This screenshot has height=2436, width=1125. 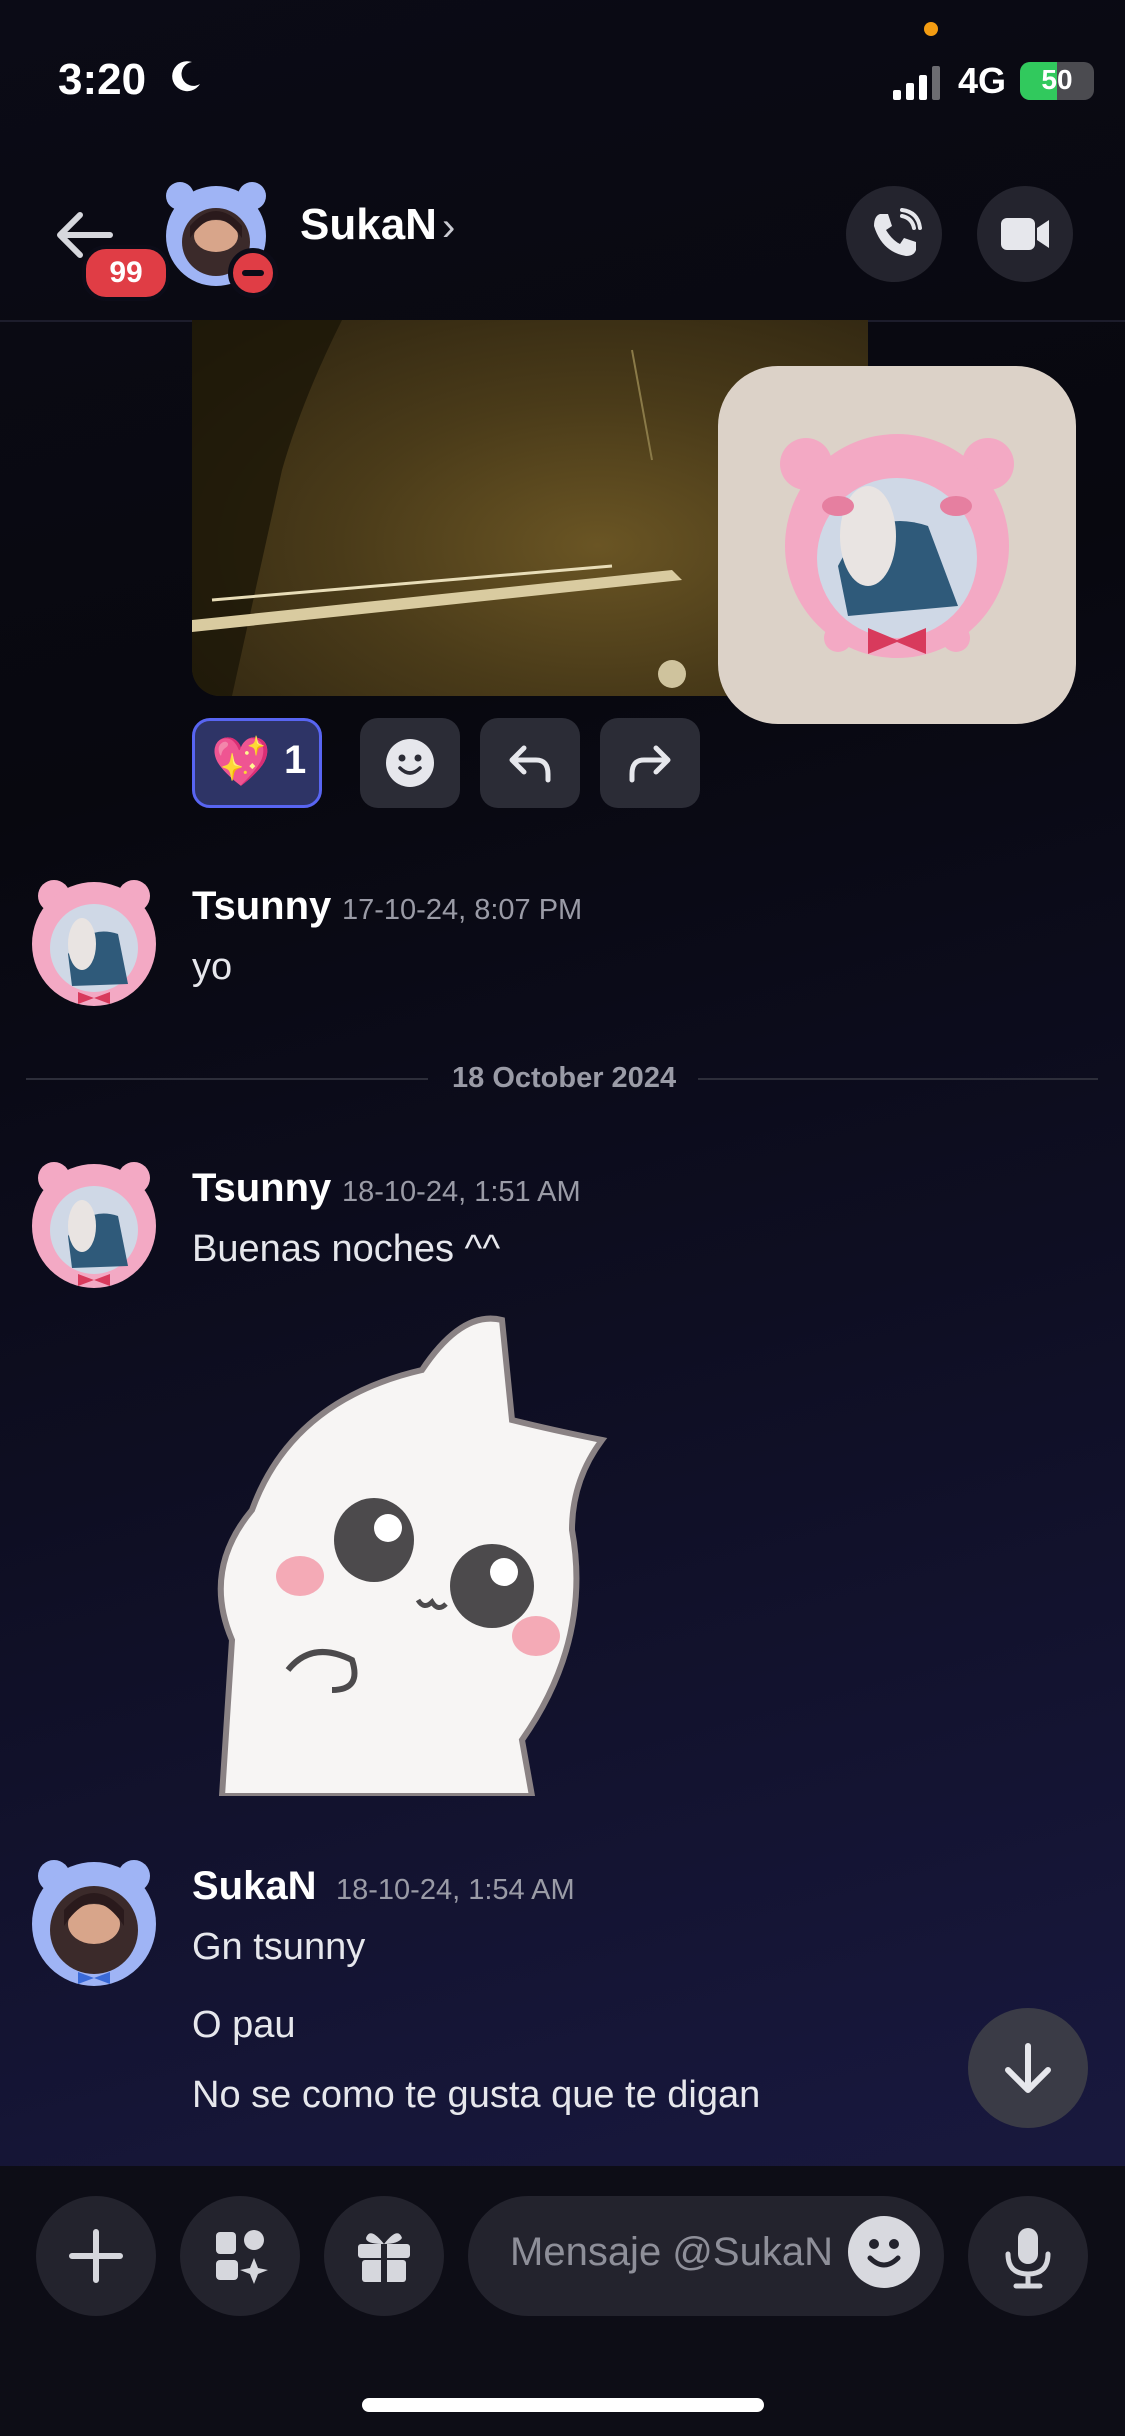 I want to click on reply-icon, so click(x=530, y=764).